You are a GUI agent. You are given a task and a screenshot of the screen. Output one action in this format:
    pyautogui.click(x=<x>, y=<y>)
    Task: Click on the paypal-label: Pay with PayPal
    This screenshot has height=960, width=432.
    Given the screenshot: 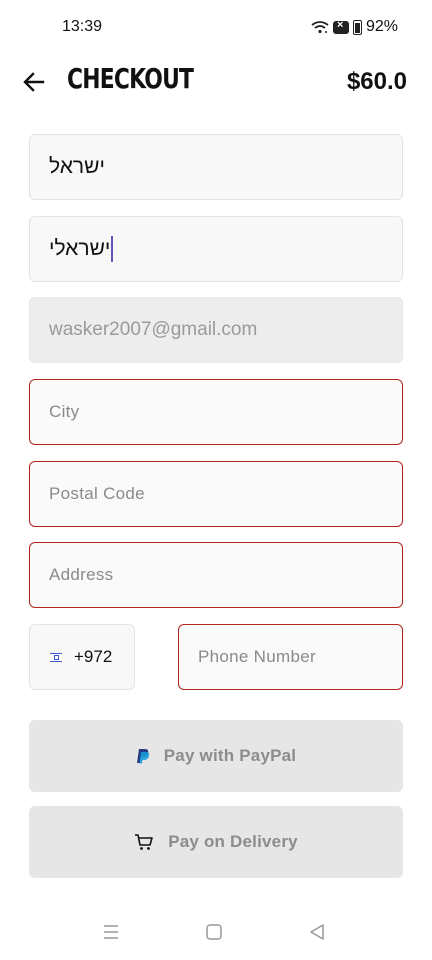 What is the action you would take?
    pyautogui.click(x=230, y=755)
    